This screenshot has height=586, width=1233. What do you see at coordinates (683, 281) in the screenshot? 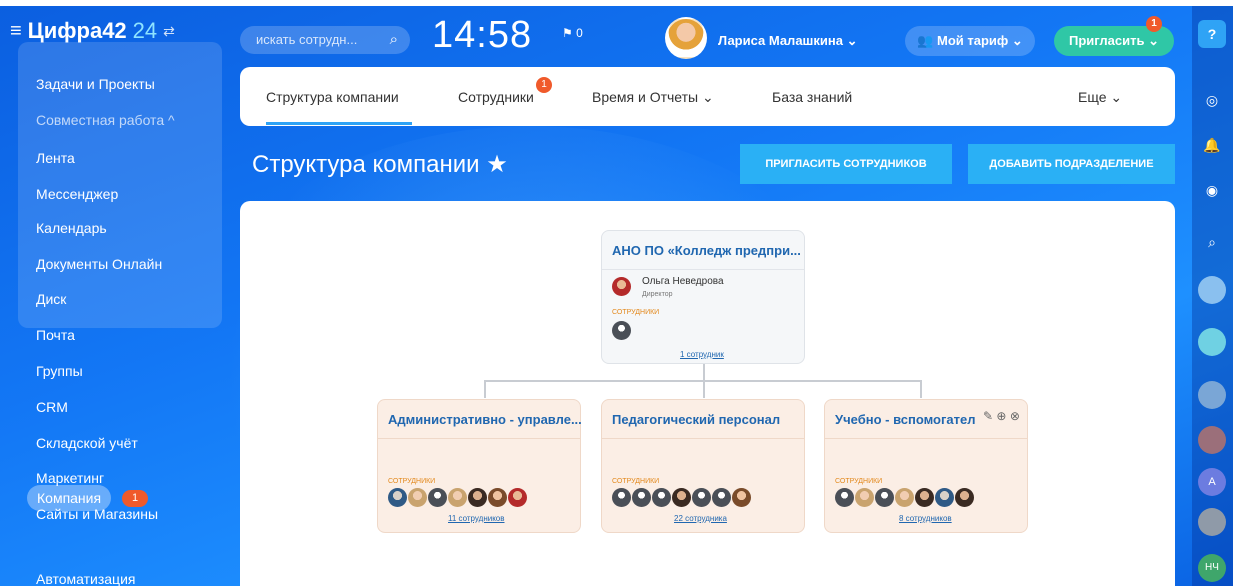
I see `head-name: Ольга Неведрова` at bounding box center [683, 281].